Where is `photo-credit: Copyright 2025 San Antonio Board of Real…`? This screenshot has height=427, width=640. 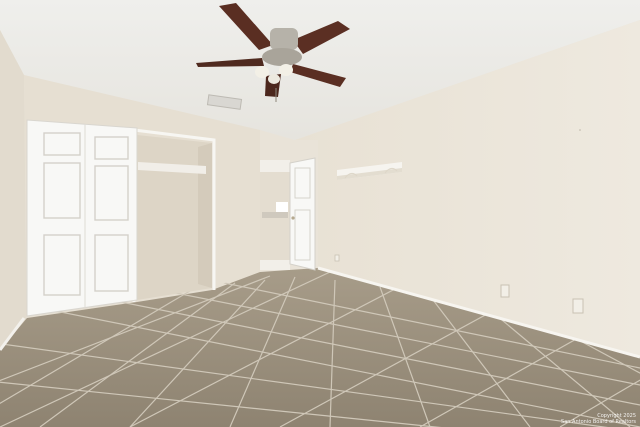 photo-credit: Copyright 2025 San Antonio Board of Real… is located at coordinates (598, 419).